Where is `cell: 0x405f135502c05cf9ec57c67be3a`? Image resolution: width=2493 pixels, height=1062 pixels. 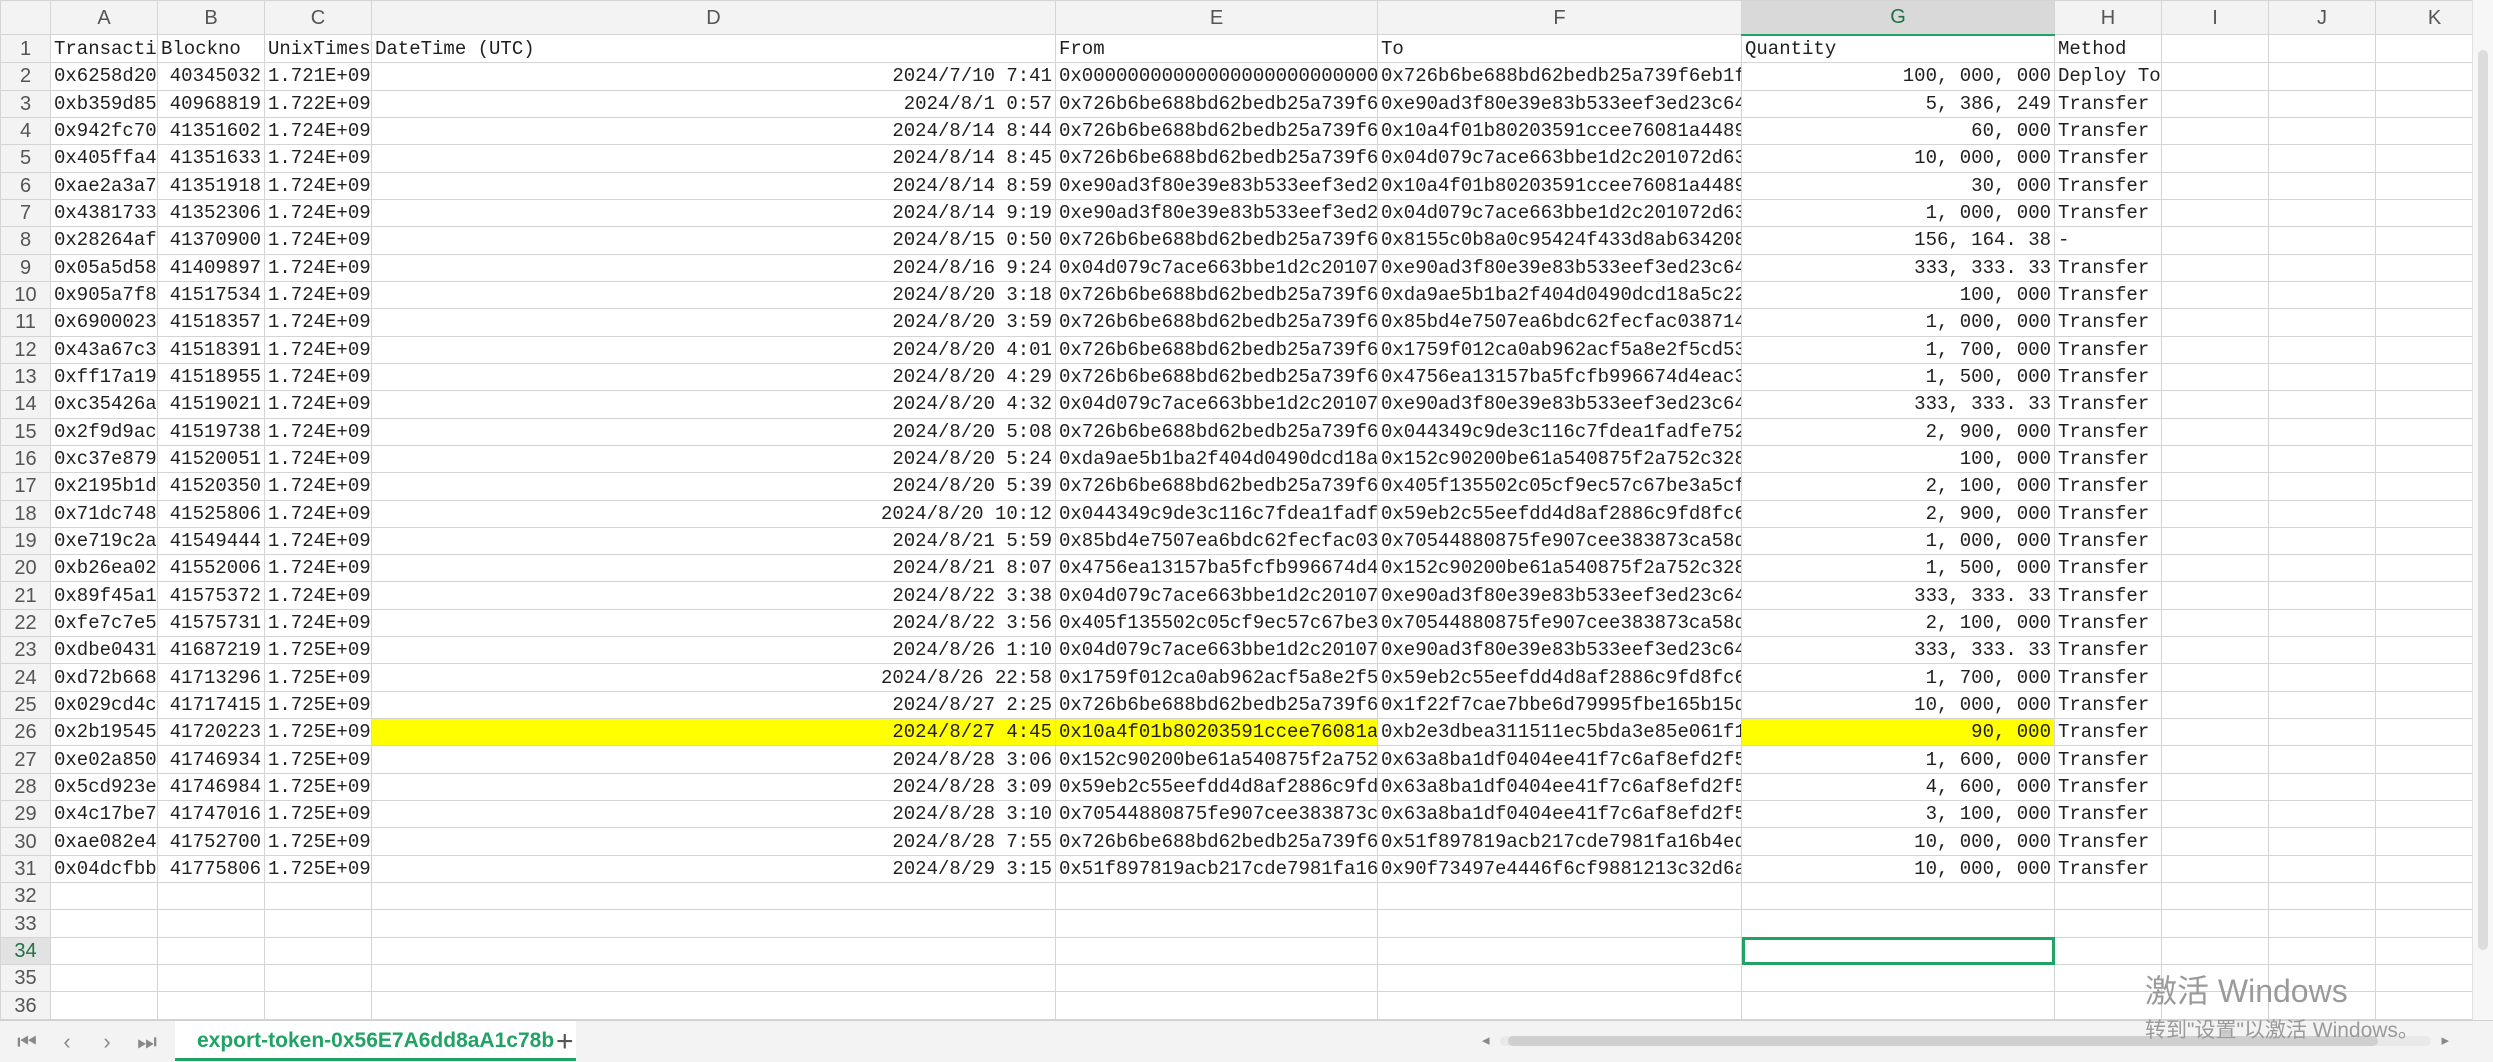 cell: 0x405f135502c05cf9ec57c67be3a is located at coordinates (1217, 622).